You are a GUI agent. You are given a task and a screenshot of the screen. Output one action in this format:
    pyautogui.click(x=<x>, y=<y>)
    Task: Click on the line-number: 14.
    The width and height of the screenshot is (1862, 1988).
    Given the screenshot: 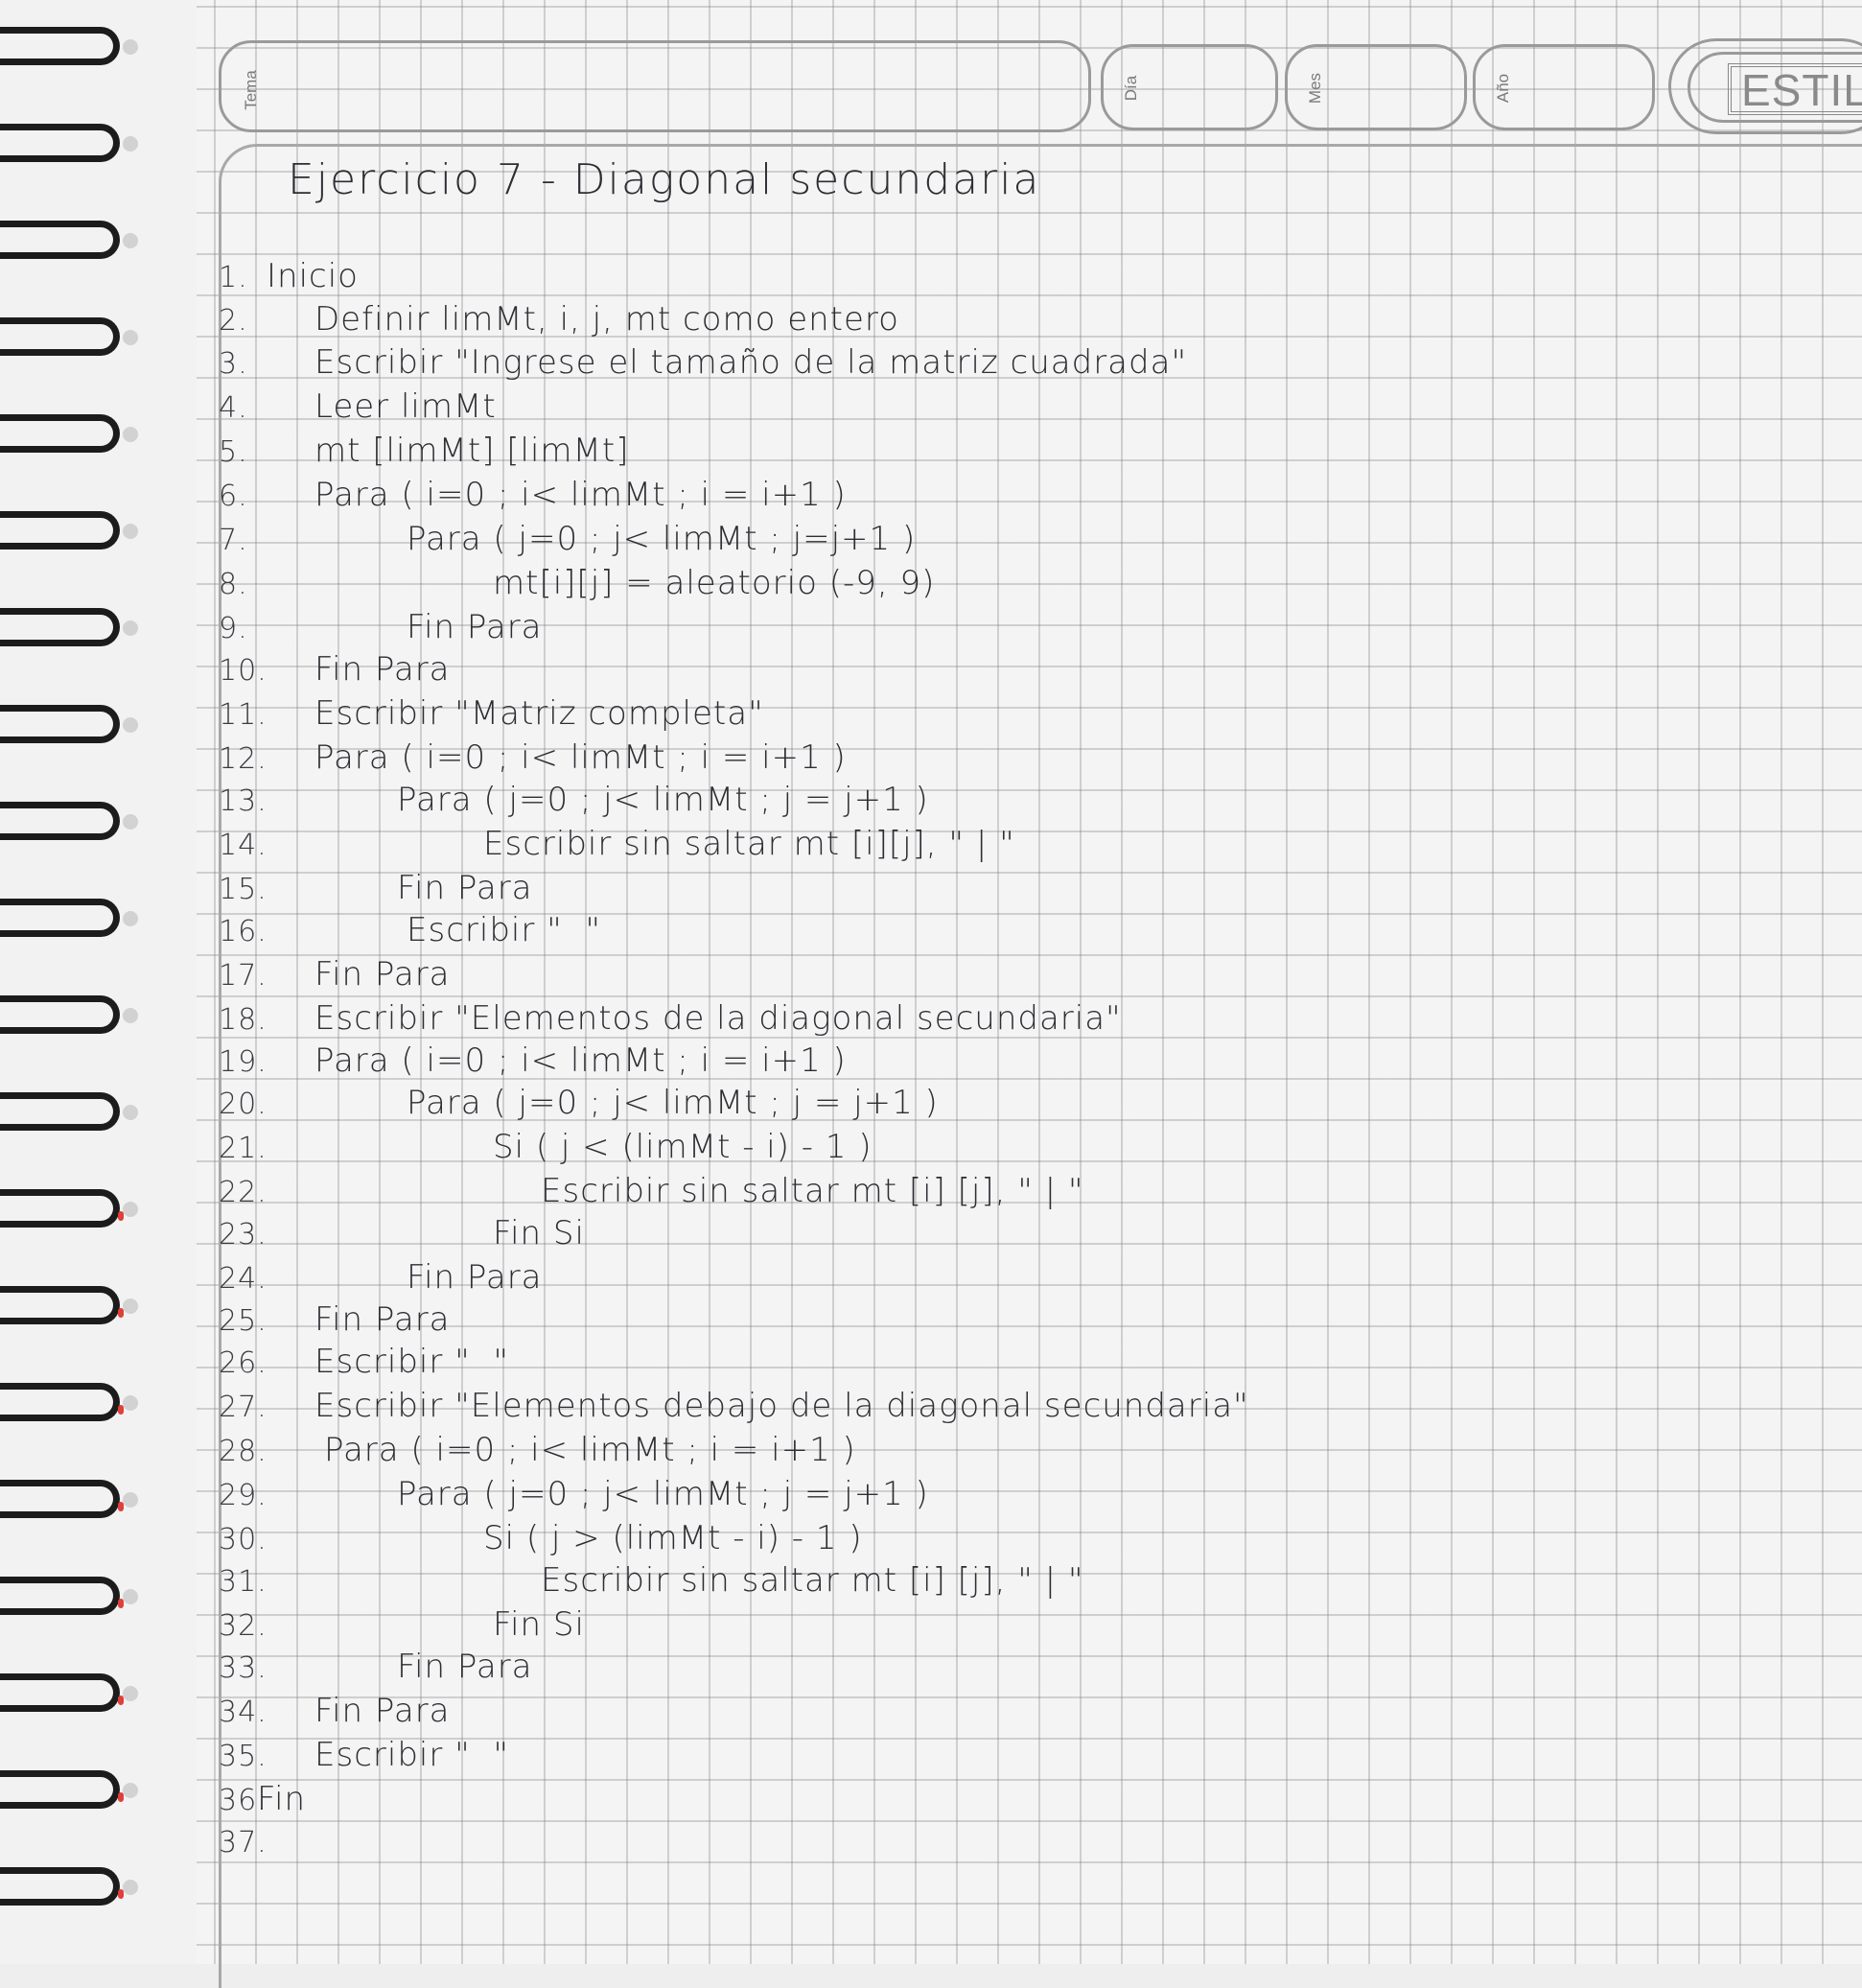 What is the action you would take?
    pyautogui.click(x=243, y=846)
    